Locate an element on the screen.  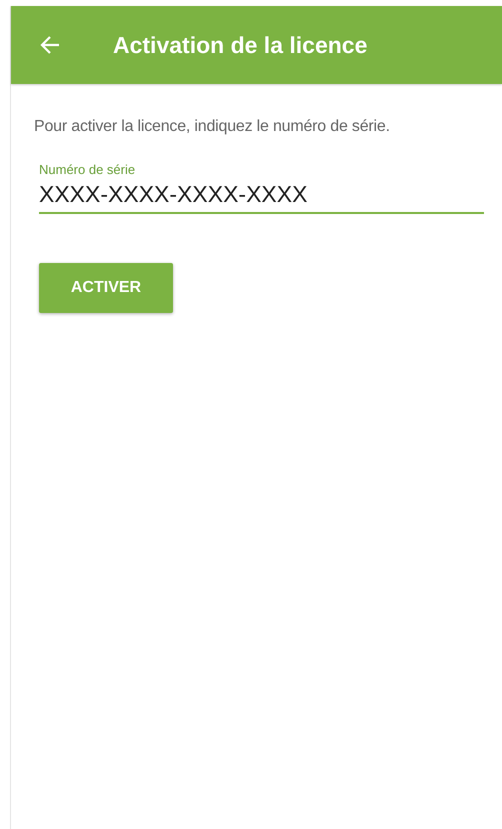
back-arrow-icon is located at coordinates (50, 45).